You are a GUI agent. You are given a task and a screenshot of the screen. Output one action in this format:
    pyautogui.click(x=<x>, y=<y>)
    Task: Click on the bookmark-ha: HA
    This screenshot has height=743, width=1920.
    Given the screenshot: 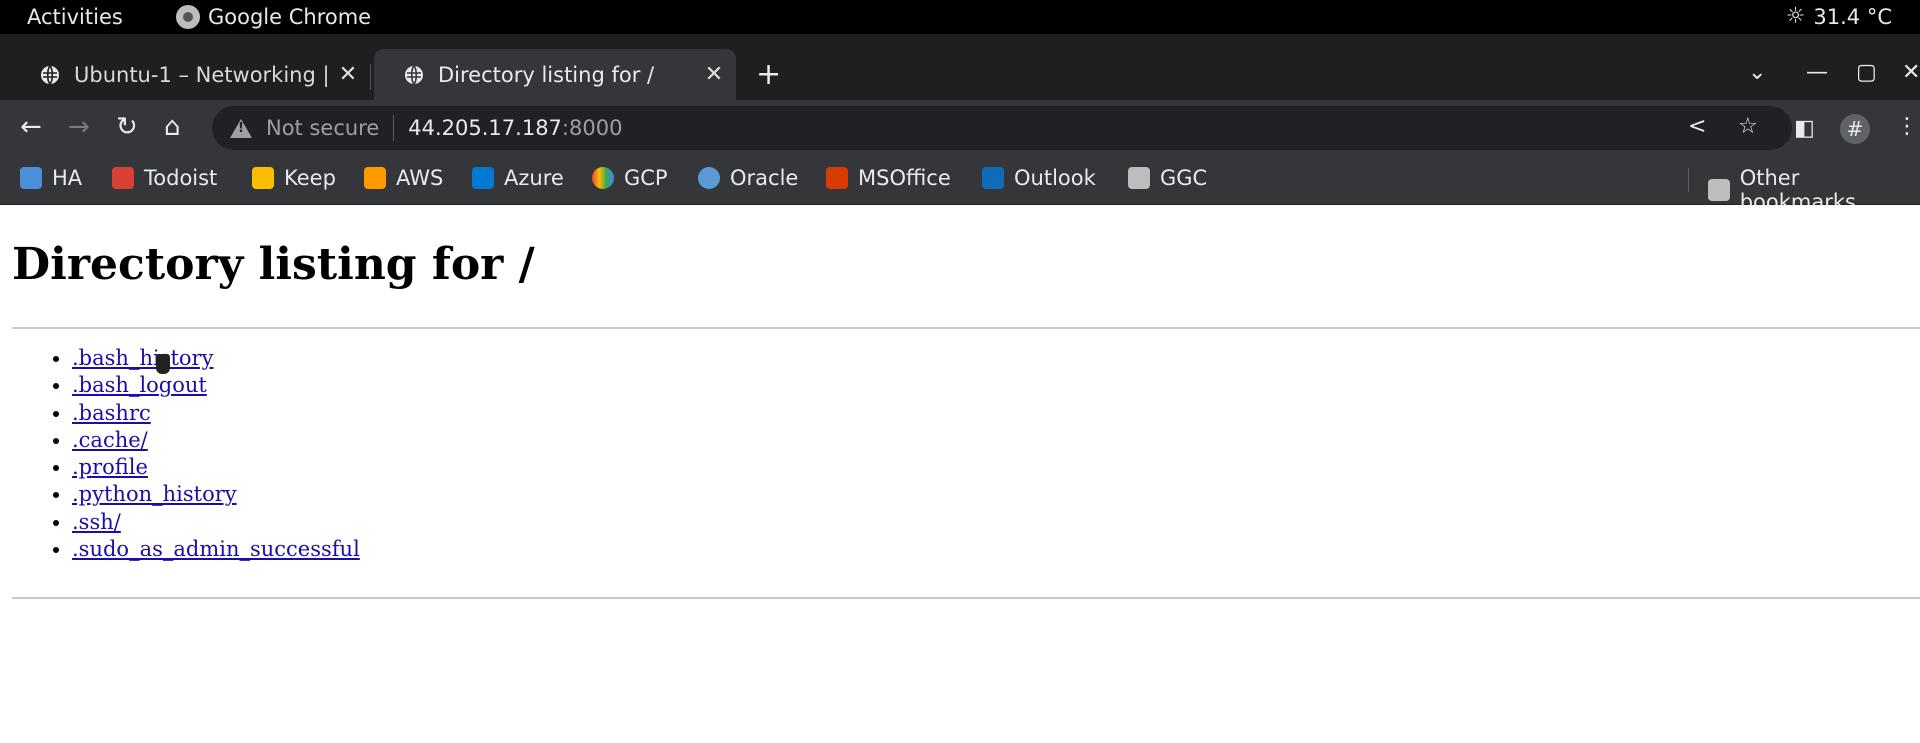 What is the action you would take?
    pyautogui.click(x=51, y=178)
    